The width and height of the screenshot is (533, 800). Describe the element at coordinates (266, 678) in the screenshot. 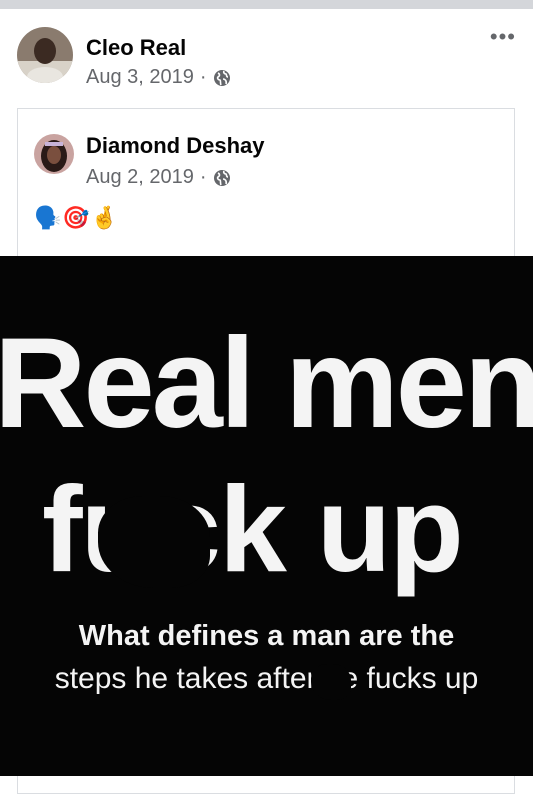

I see `meme-caption-line2: steps he takes after he fucks up` at that location.